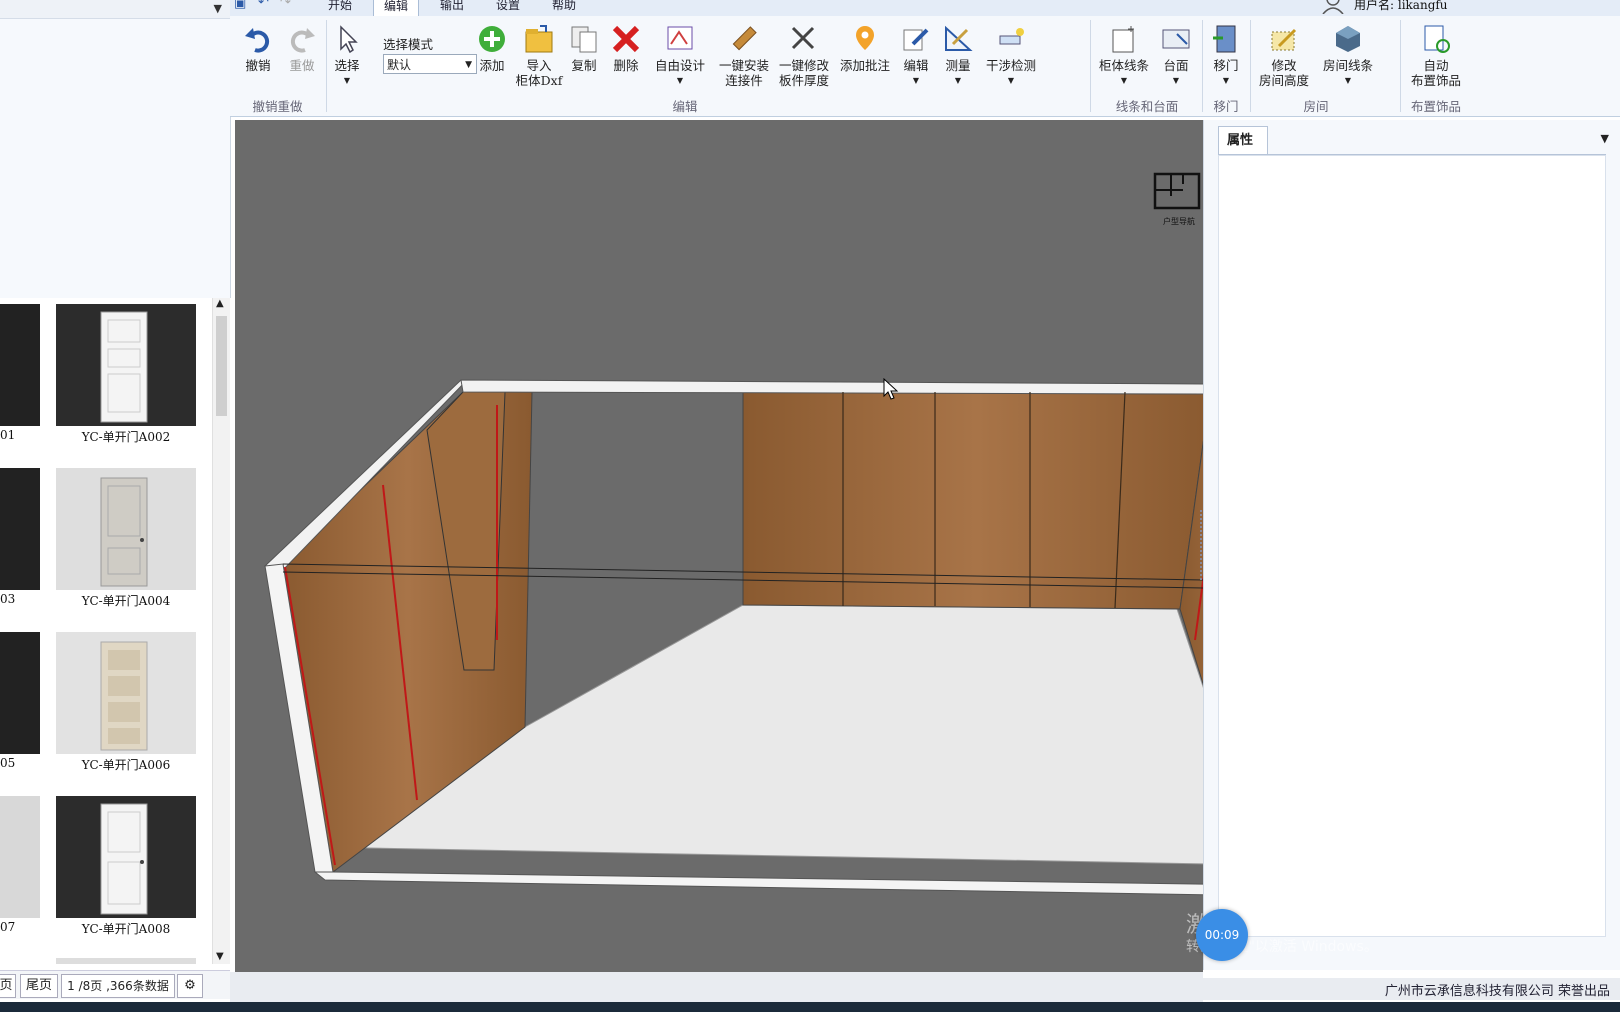 This screenshot has width=1620, height=1012. What do you see at coordinates (340, 6) in the screenshot?
I see `tab-start: 开始` at bounding box center [340, 6].